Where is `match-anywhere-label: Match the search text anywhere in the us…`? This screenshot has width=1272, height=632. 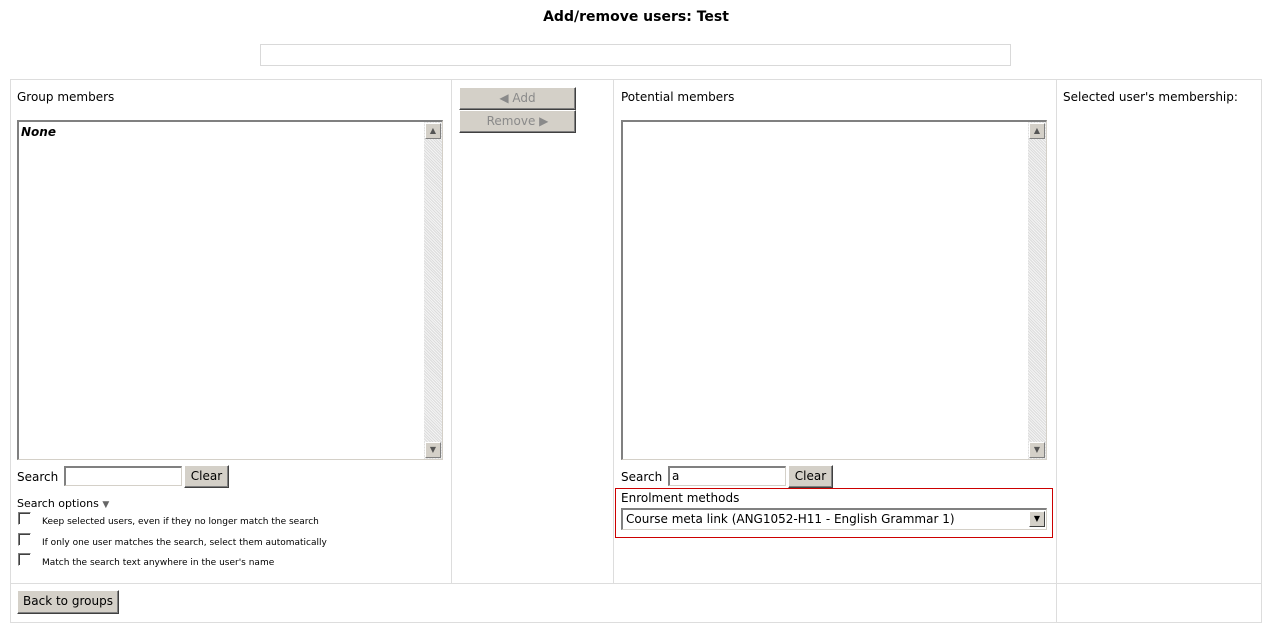 match-anywhere-label: Match the search text anywhere in the us… is located at coordinates (158, 563).